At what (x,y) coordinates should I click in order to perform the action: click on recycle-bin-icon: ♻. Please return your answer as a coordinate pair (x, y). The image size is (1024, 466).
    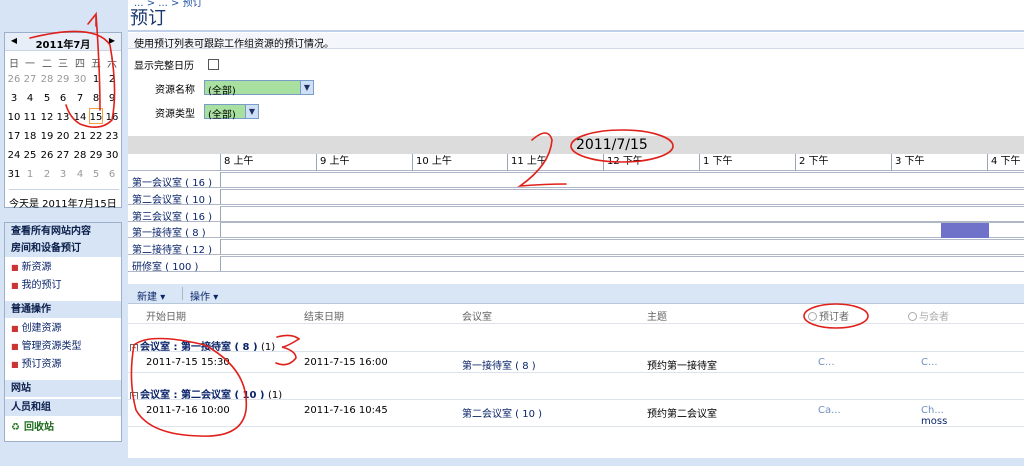
    Looking at the image, I should click on (15, 427).